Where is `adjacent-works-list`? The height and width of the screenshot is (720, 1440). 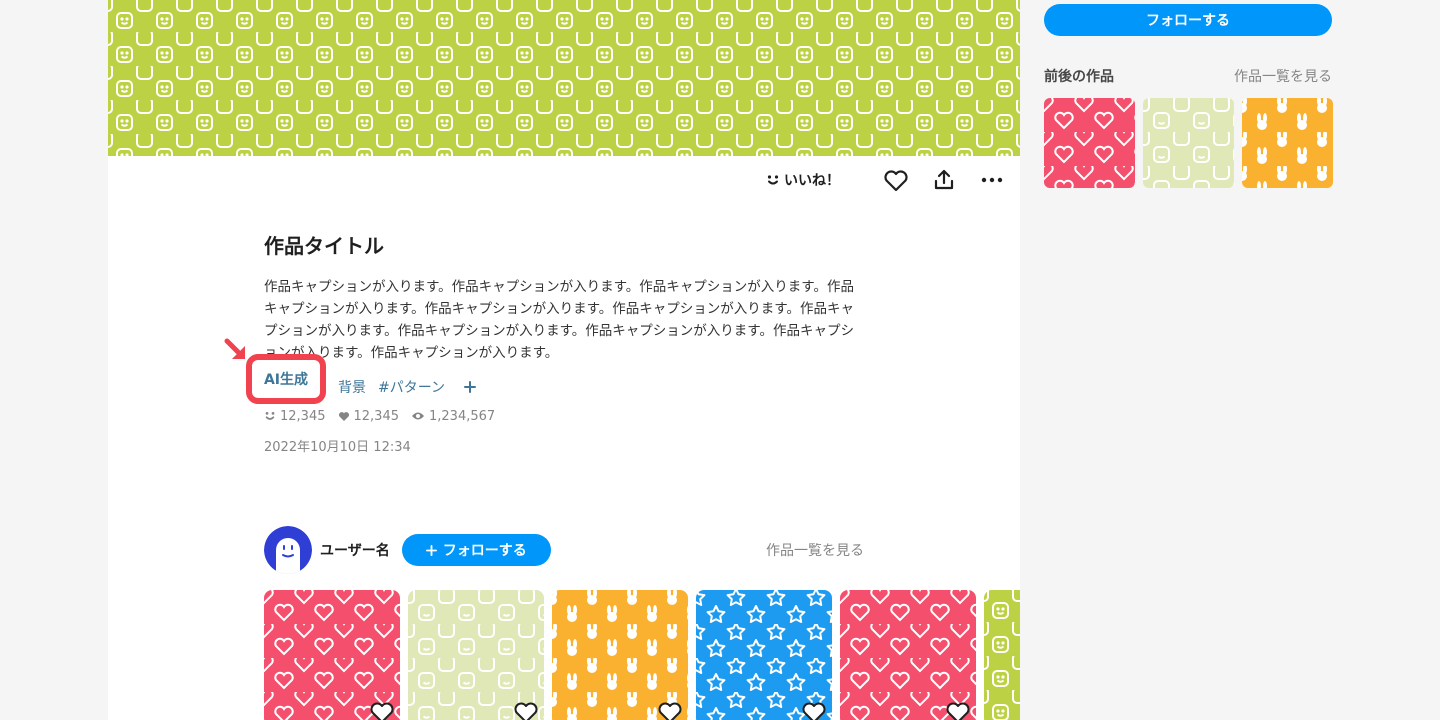 adjacent-works-list is located at coordinates (1188, 143).